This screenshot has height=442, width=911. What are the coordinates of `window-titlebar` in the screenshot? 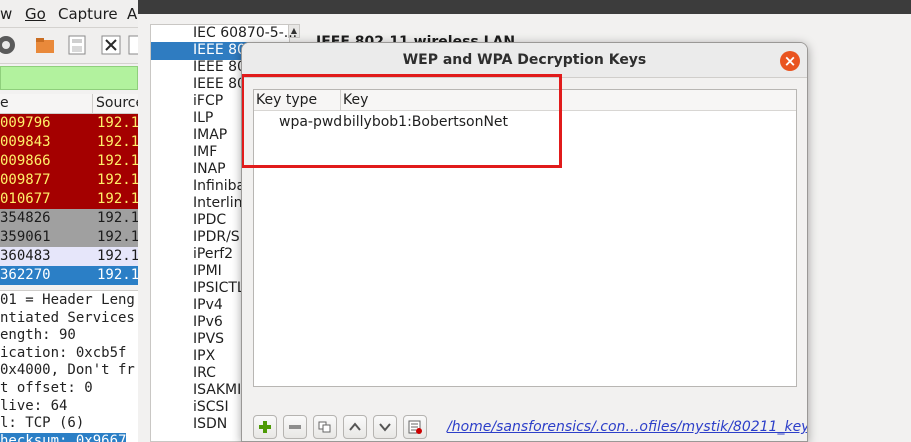 It's located at (524, 7).